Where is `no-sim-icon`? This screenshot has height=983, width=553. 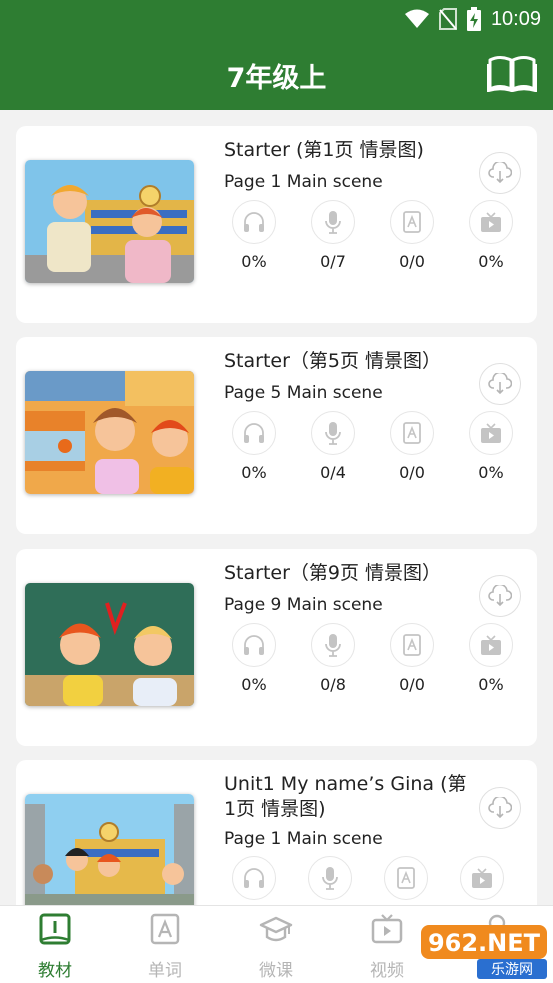
no-sim-icon is located at coordinates (447, 19).